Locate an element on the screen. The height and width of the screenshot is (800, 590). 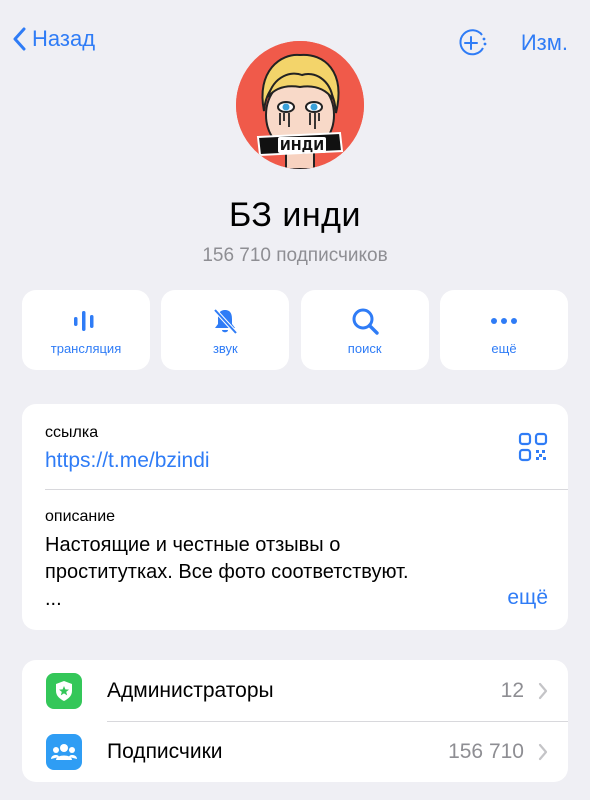
sound-label: звук is located at coordinates (225, 348).